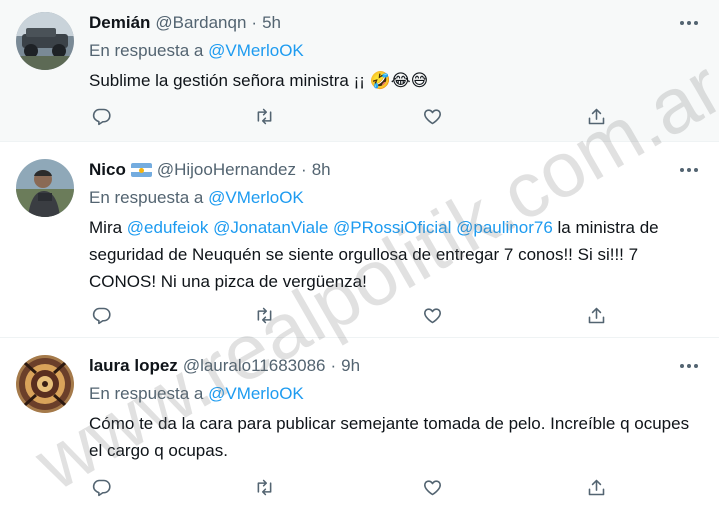  I want to click on display-name: Nico, so click(107, 170).